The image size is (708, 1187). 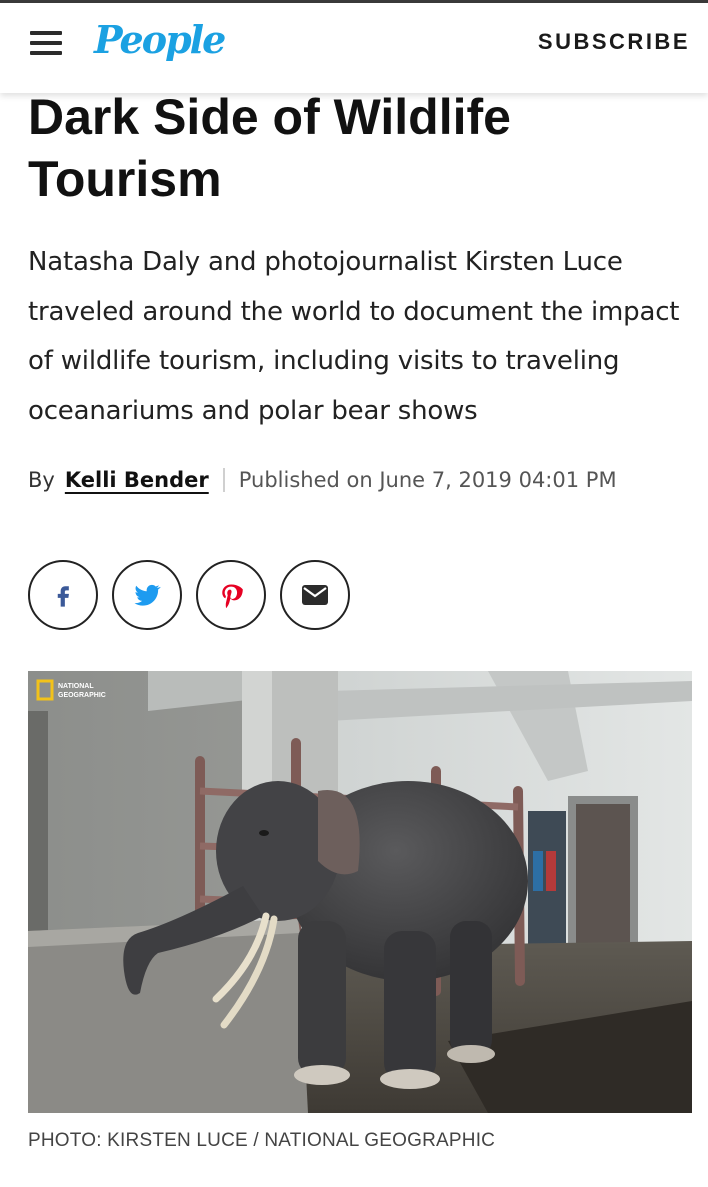 I want to click on natgeo-watermark-text-2: GEOGRAPHIC, so click(x=82, y=695).